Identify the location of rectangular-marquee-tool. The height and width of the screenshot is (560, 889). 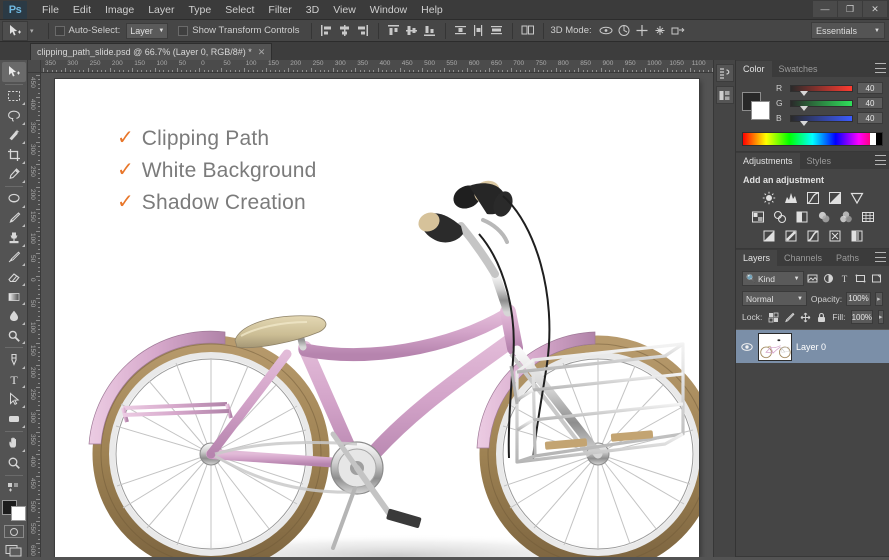
(14, 96).